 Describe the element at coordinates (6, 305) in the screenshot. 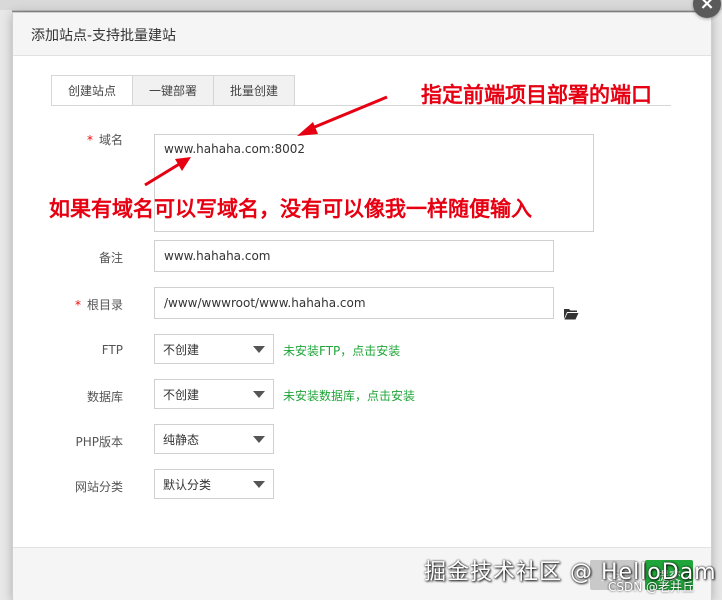

I see `background-left` at that location.